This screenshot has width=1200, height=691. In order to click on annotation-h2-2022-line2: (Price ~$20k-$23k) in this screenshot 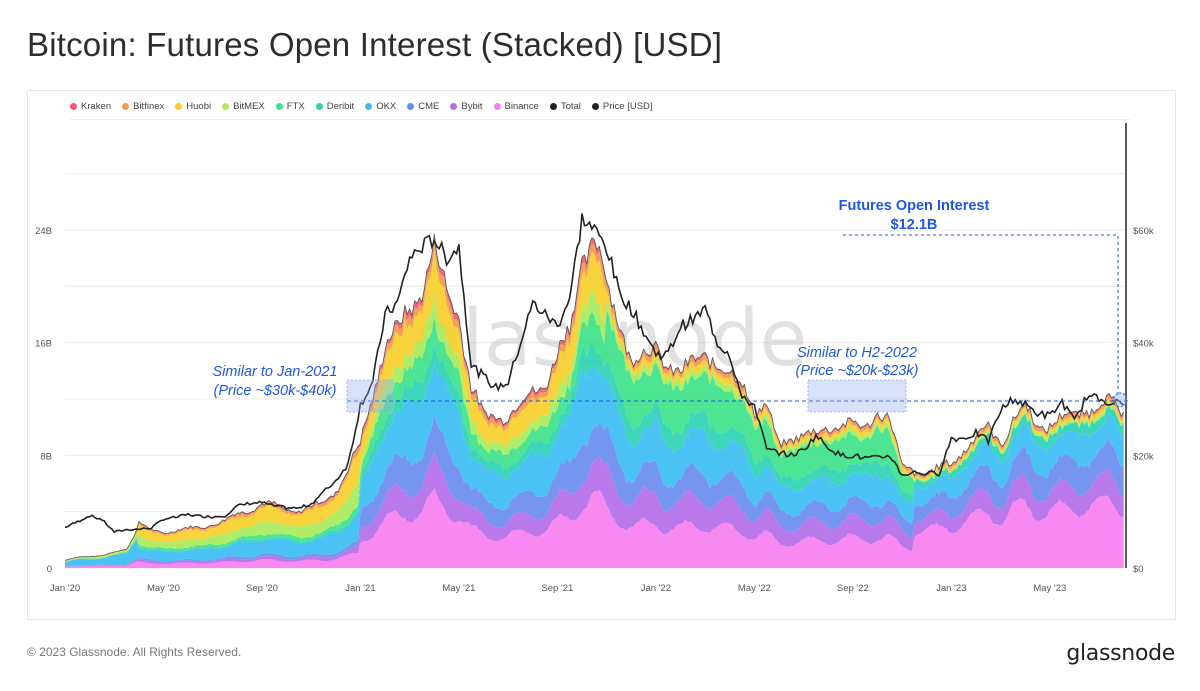, I will do `click(857, 371)`.